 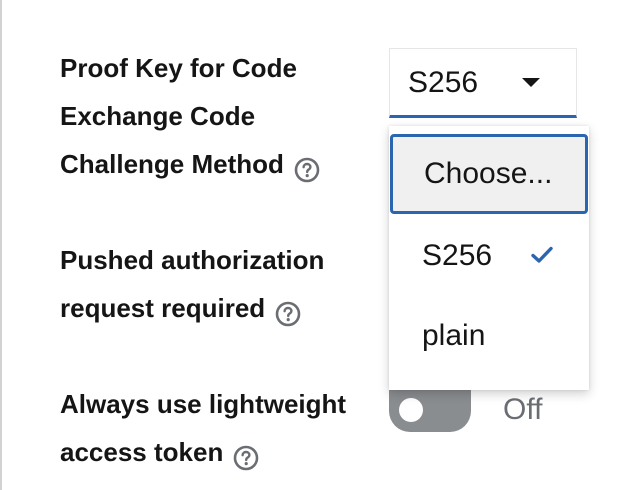 I want to click on left-divider, so click(x=1, y=245).